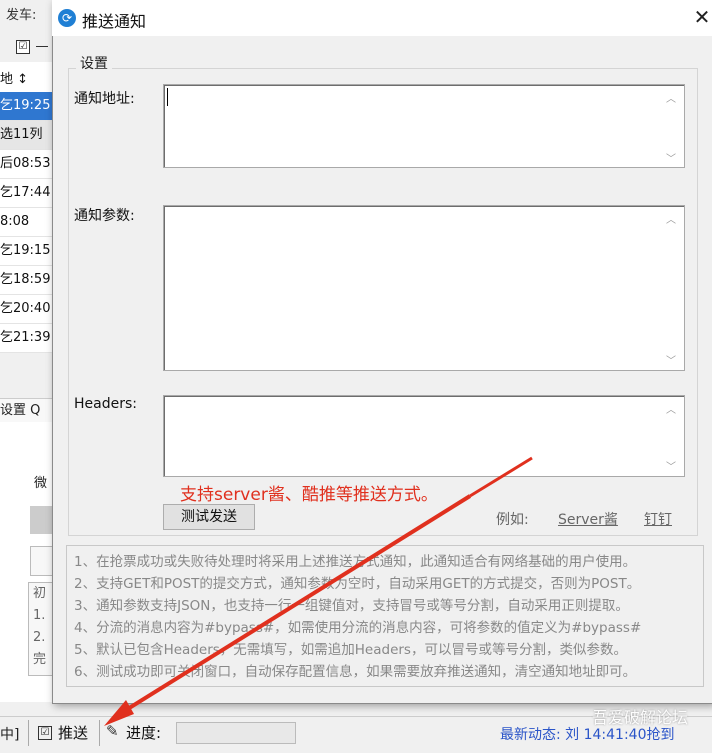  I want to click on progress-bar, so click(236, 733).